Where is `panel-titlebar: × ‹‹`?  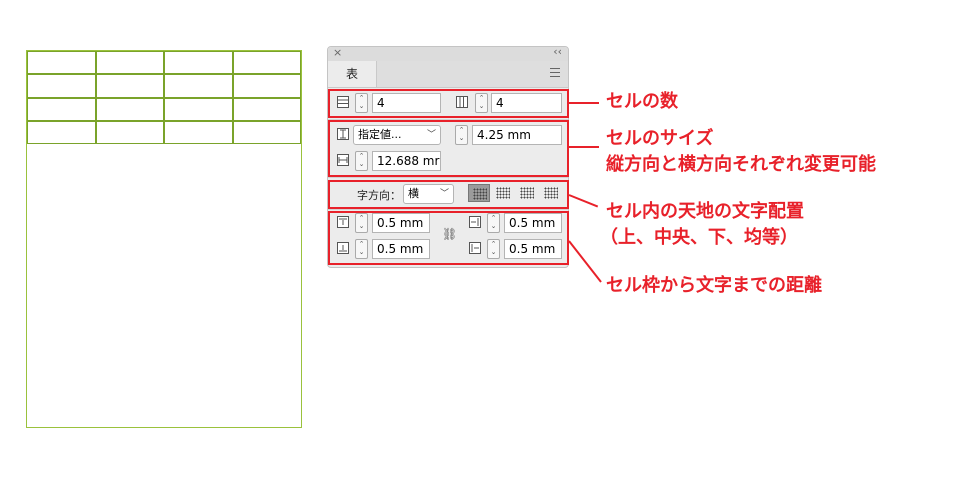 panel-titlebar: × ‹‹ is located at coordinates (448, 53).